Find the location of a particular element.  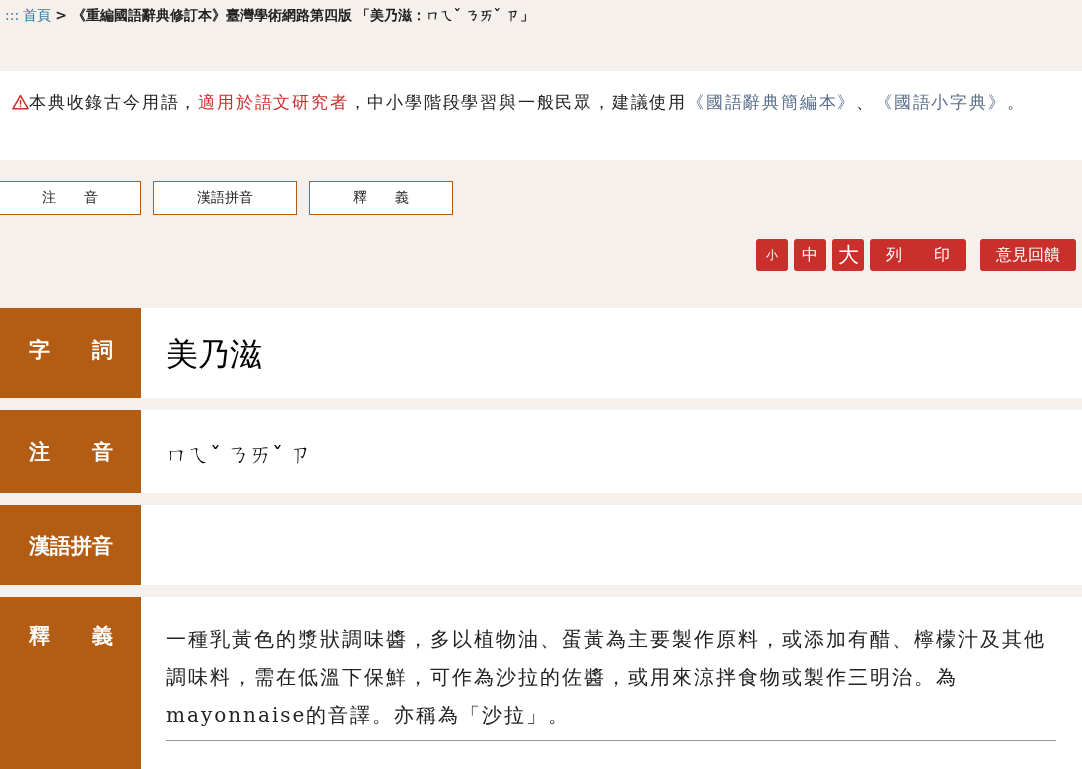

dictionary-link: 《國語辭典簡編本》 is located at coordinates (772, 102).